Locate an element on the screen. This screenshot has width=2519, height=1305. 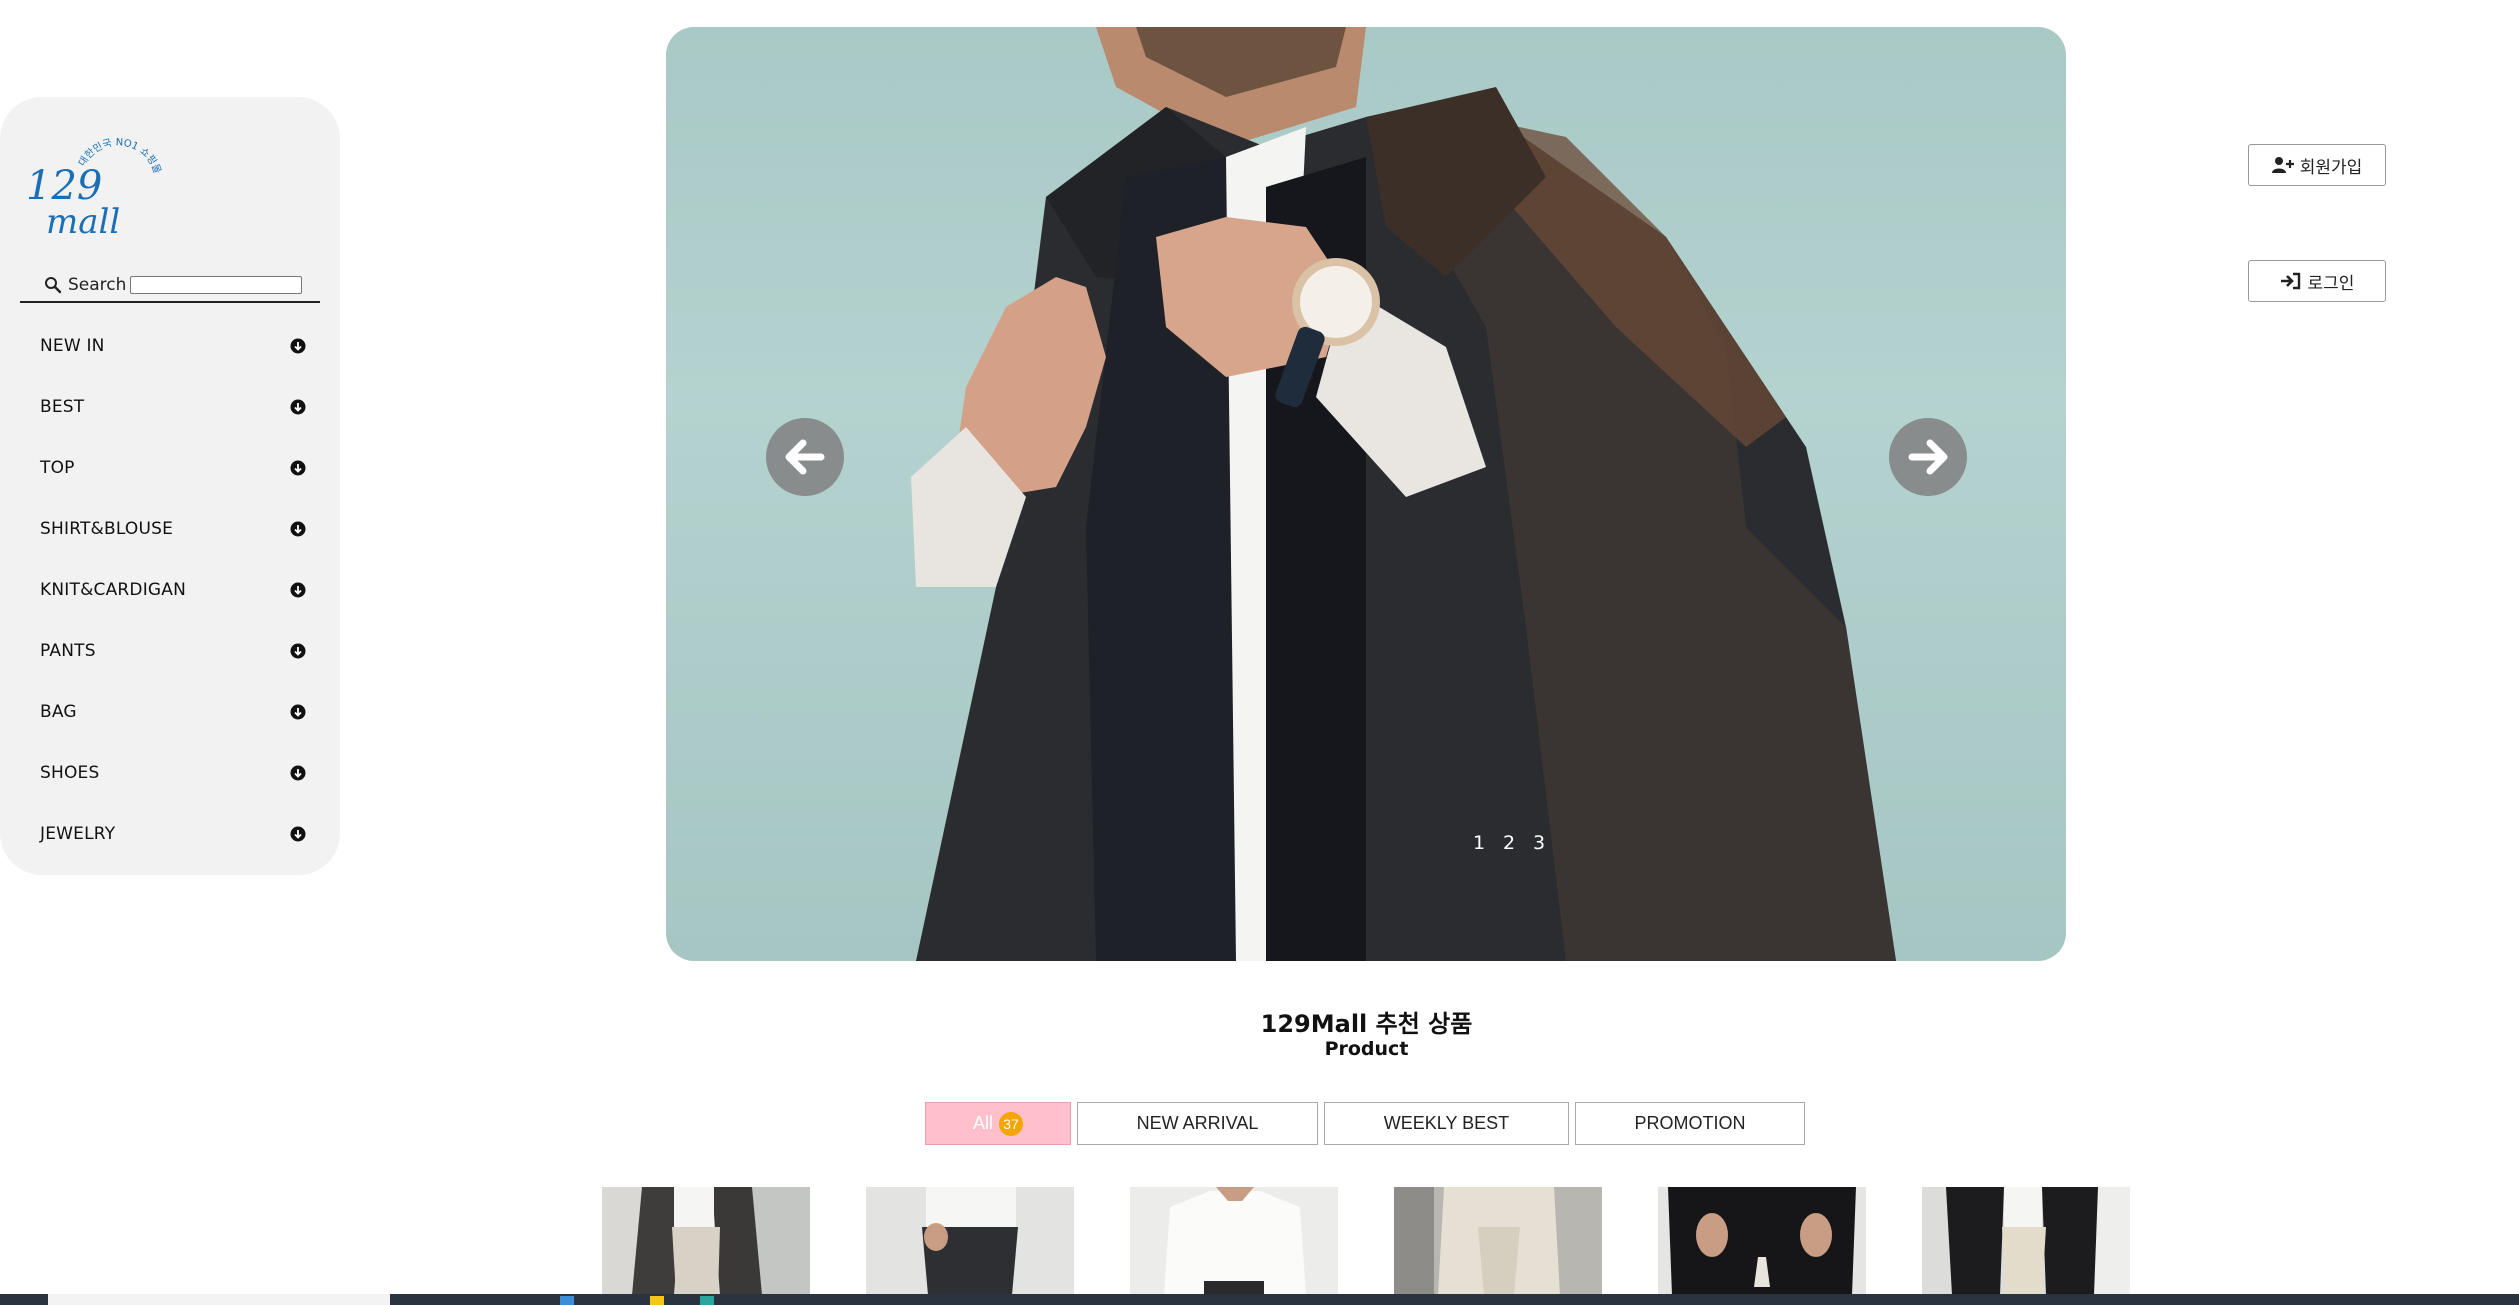
product-filter-tabs: All 37 NEW ARRIVAL WEEKLY BEST PROMOTION is located at coordinates (1365, 1123).